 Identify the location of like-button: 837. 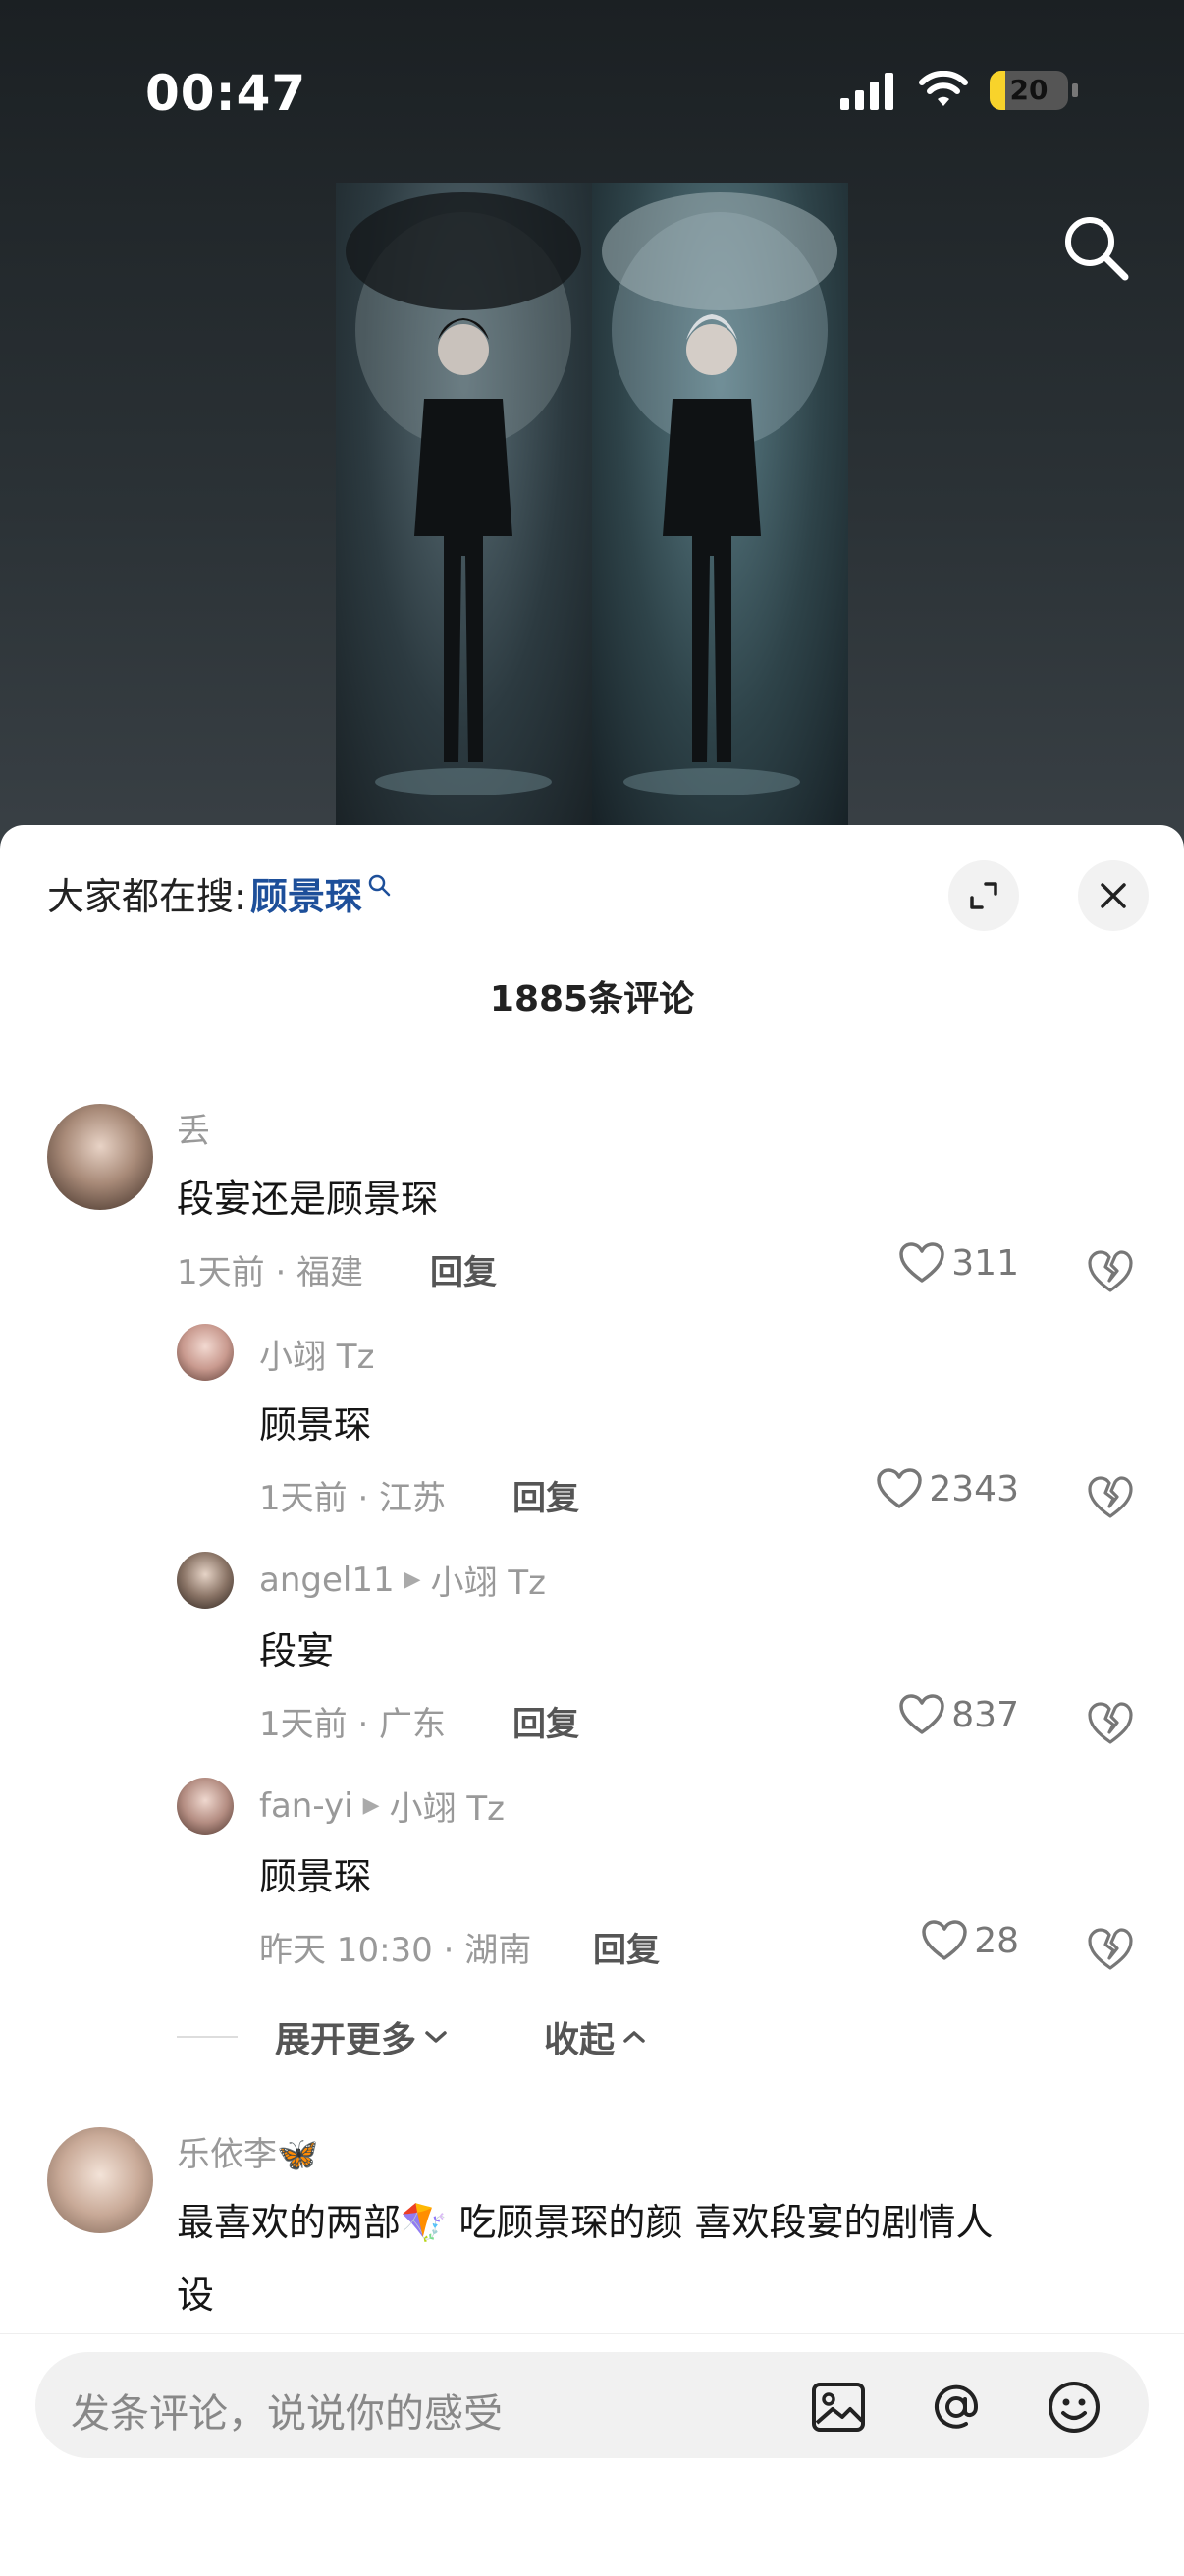
(958, 1715).